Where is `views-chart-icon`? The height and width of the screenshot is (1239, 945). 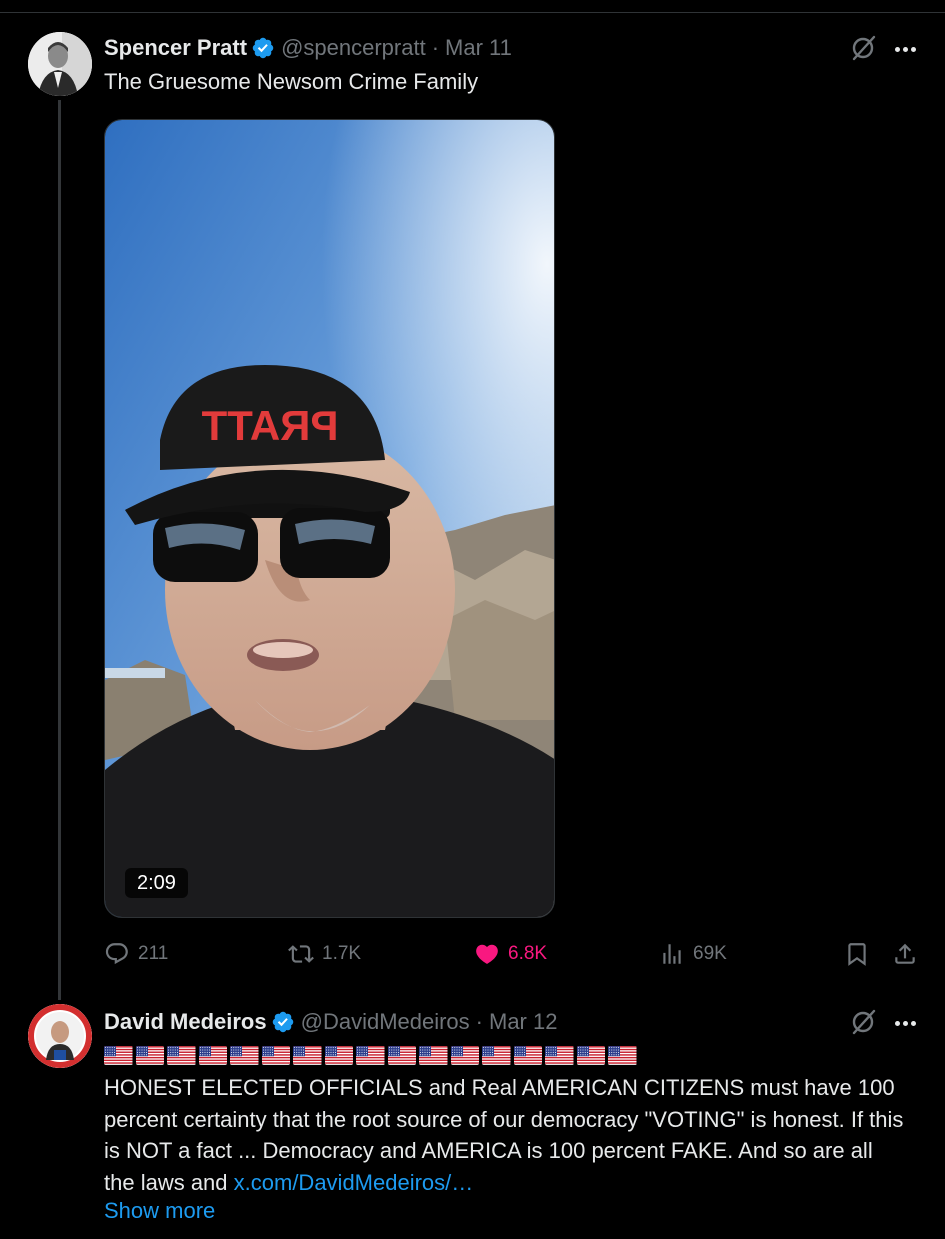 views-chart-icon is located at coordinates (672, 954).